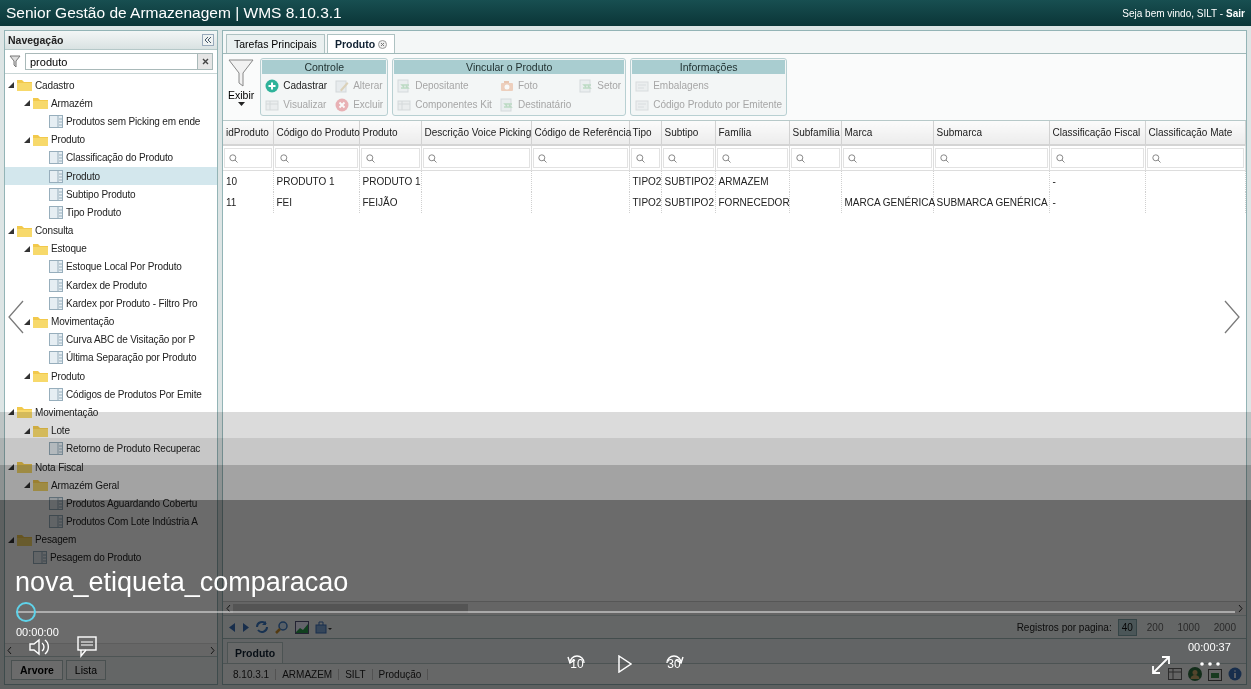  I want to click on progress-thumb, so click(26, 612).